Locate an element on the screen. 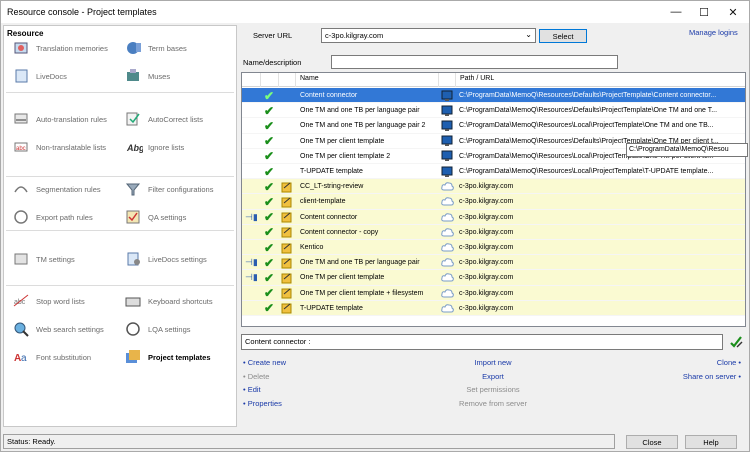  template-name: One TM and one TB per language pair 2 is located at coordinates (363, 126).